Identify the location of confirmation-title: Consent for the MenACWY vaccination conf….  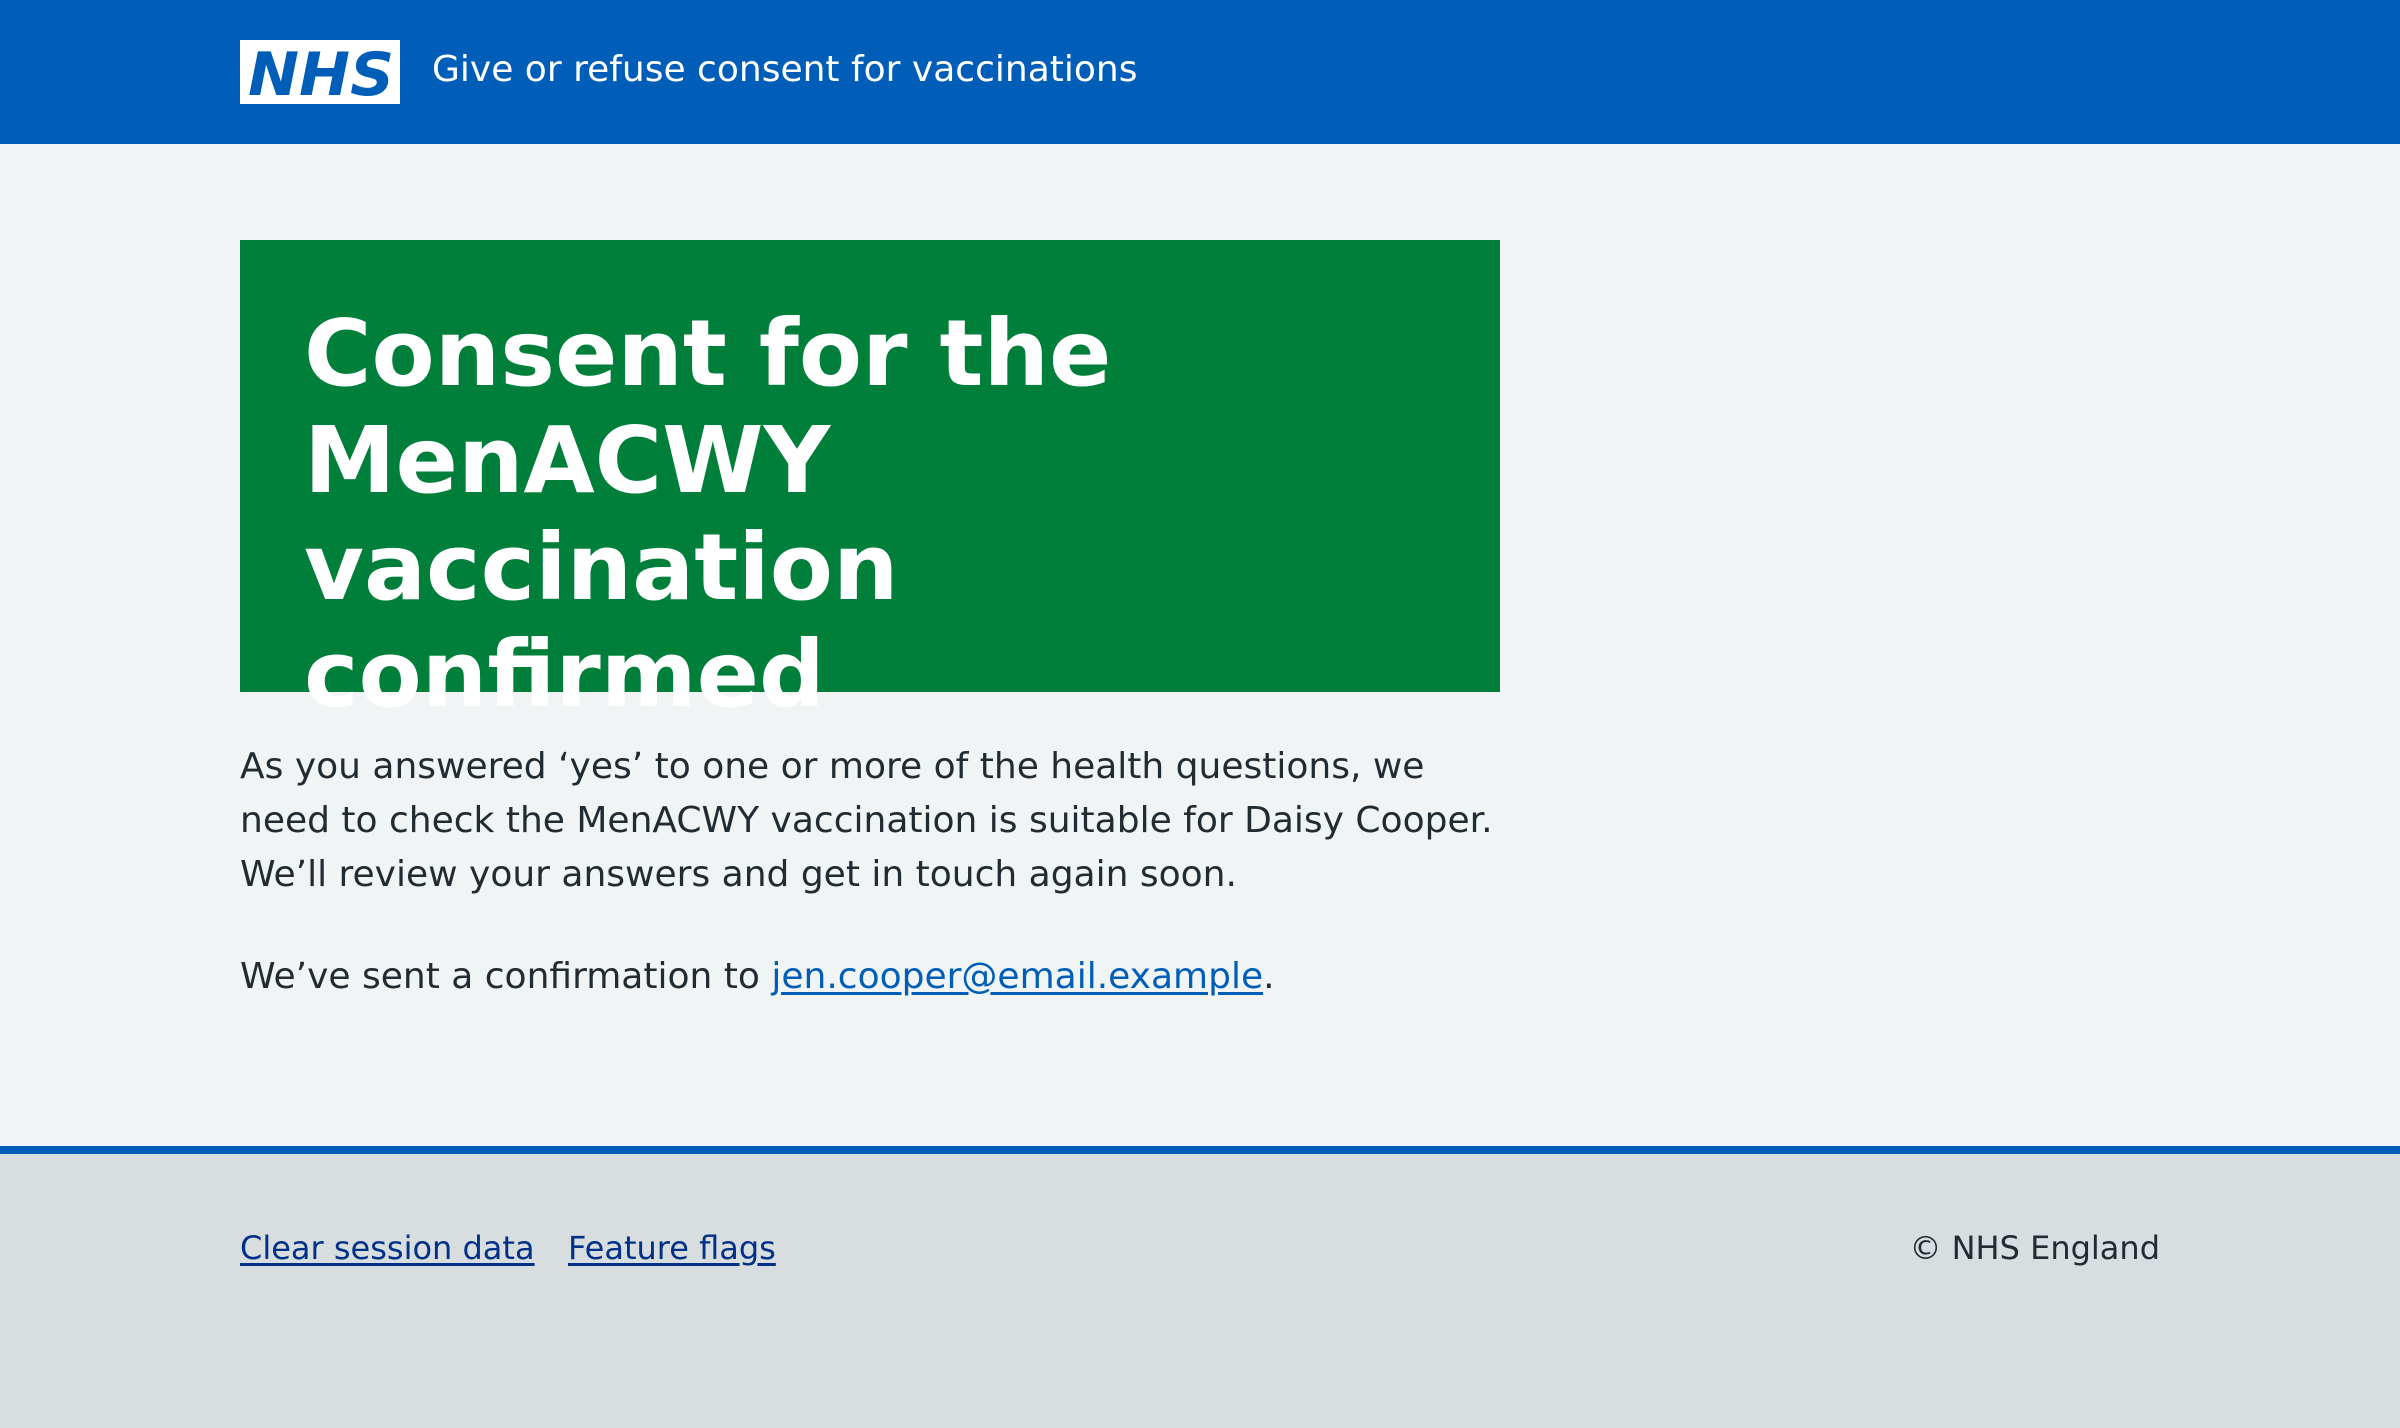
(708, 514).